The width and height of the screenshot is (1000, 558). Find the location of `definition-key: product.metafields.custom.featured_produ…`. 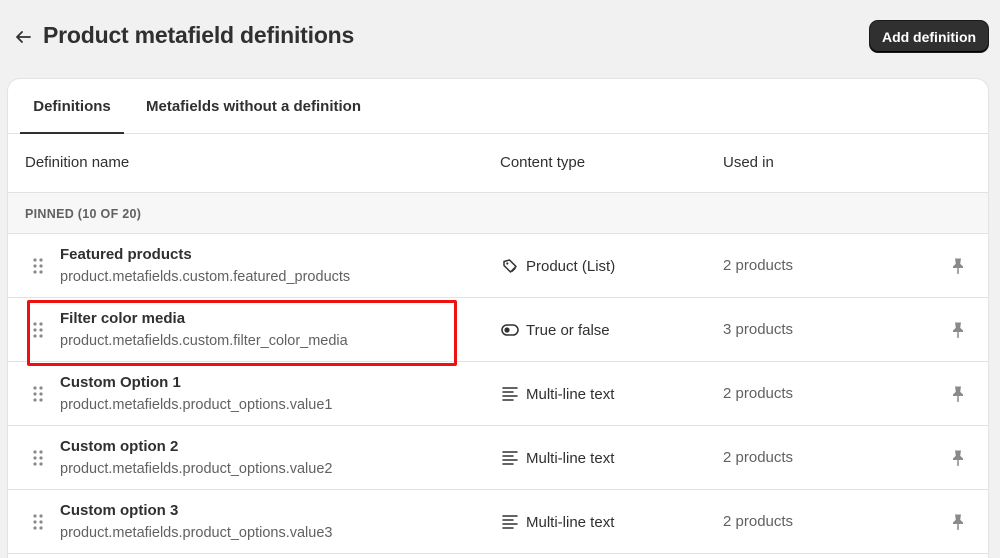

definition-key: product.metafields.custom.featured_produ… is located at coordinates (205, 277).